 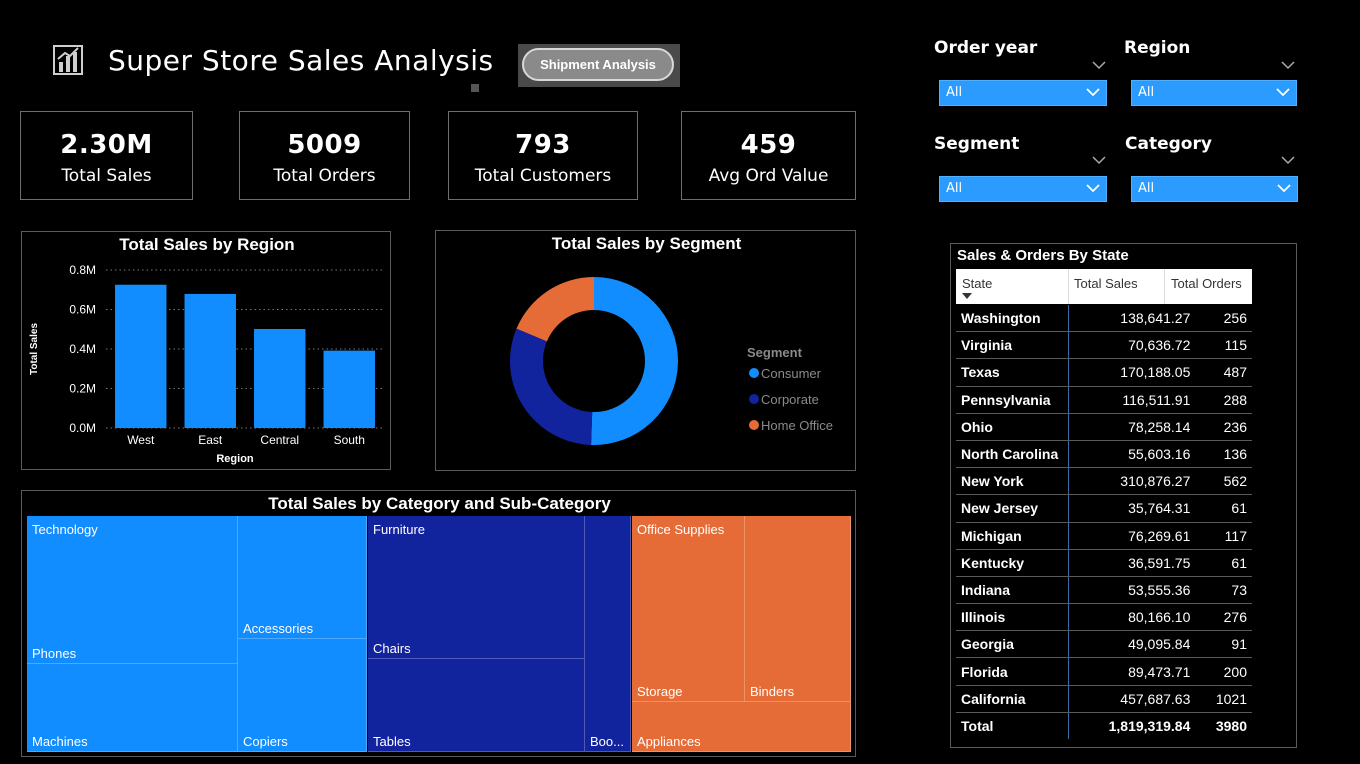 What do you see at coordinates (1206, 283) in the screenshot?
I see `column-header-total-orders: Total Orders` at bounding box center [1206, 283].